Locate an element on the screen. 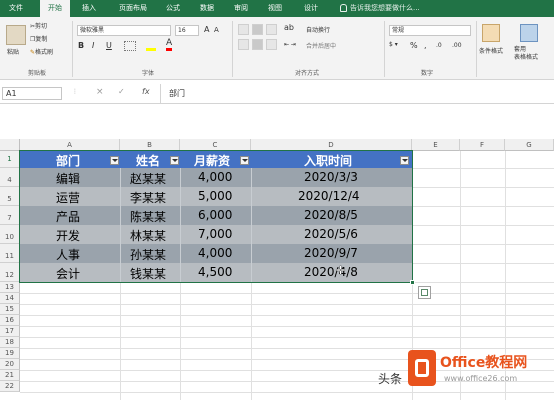 The height and width of the screenshot is (400, 554). cancel-icon: × is located at coordinates (100, 92).